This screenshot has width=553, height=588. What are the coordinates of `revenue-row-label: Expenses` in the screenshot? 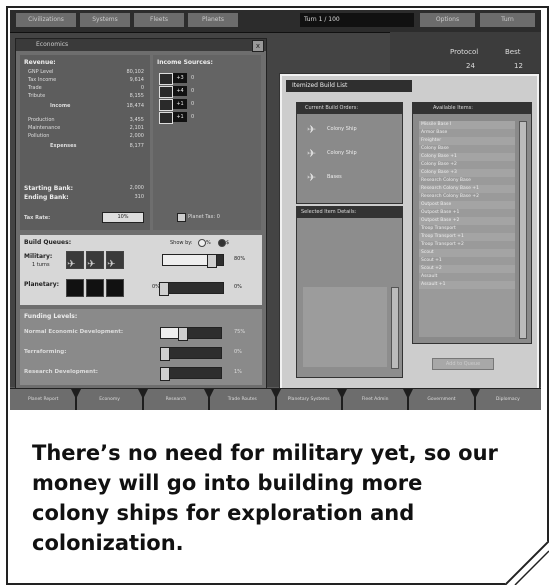 It's located at (63, 146).